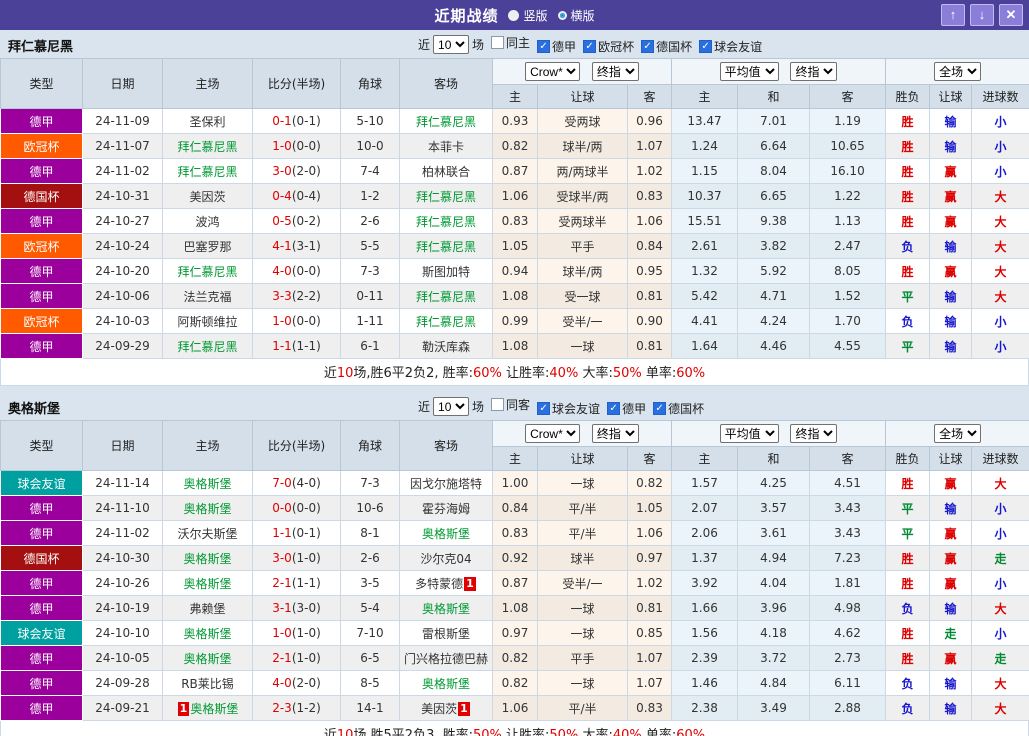  What do you see at coordinates (41, 558) in the screenshot?
I see `league-badge: 德国杯` at bounding box center [41, 558].